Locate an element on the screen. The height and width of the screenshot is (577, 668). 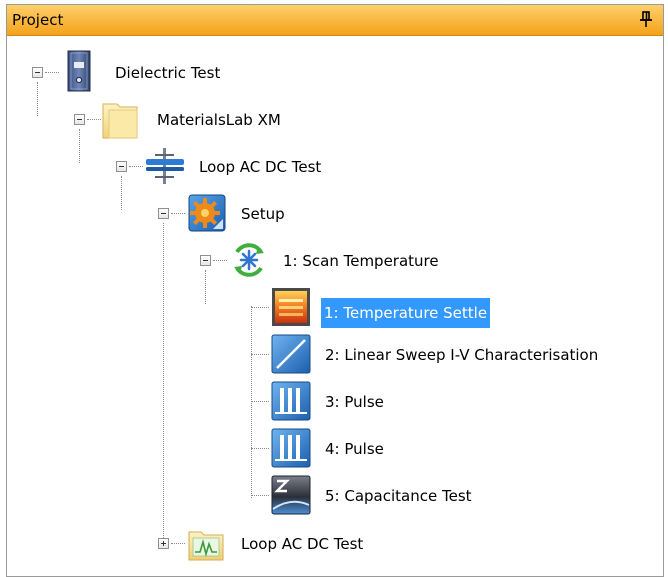
panel-titlebar: Project is located at coordinates (335, 20).